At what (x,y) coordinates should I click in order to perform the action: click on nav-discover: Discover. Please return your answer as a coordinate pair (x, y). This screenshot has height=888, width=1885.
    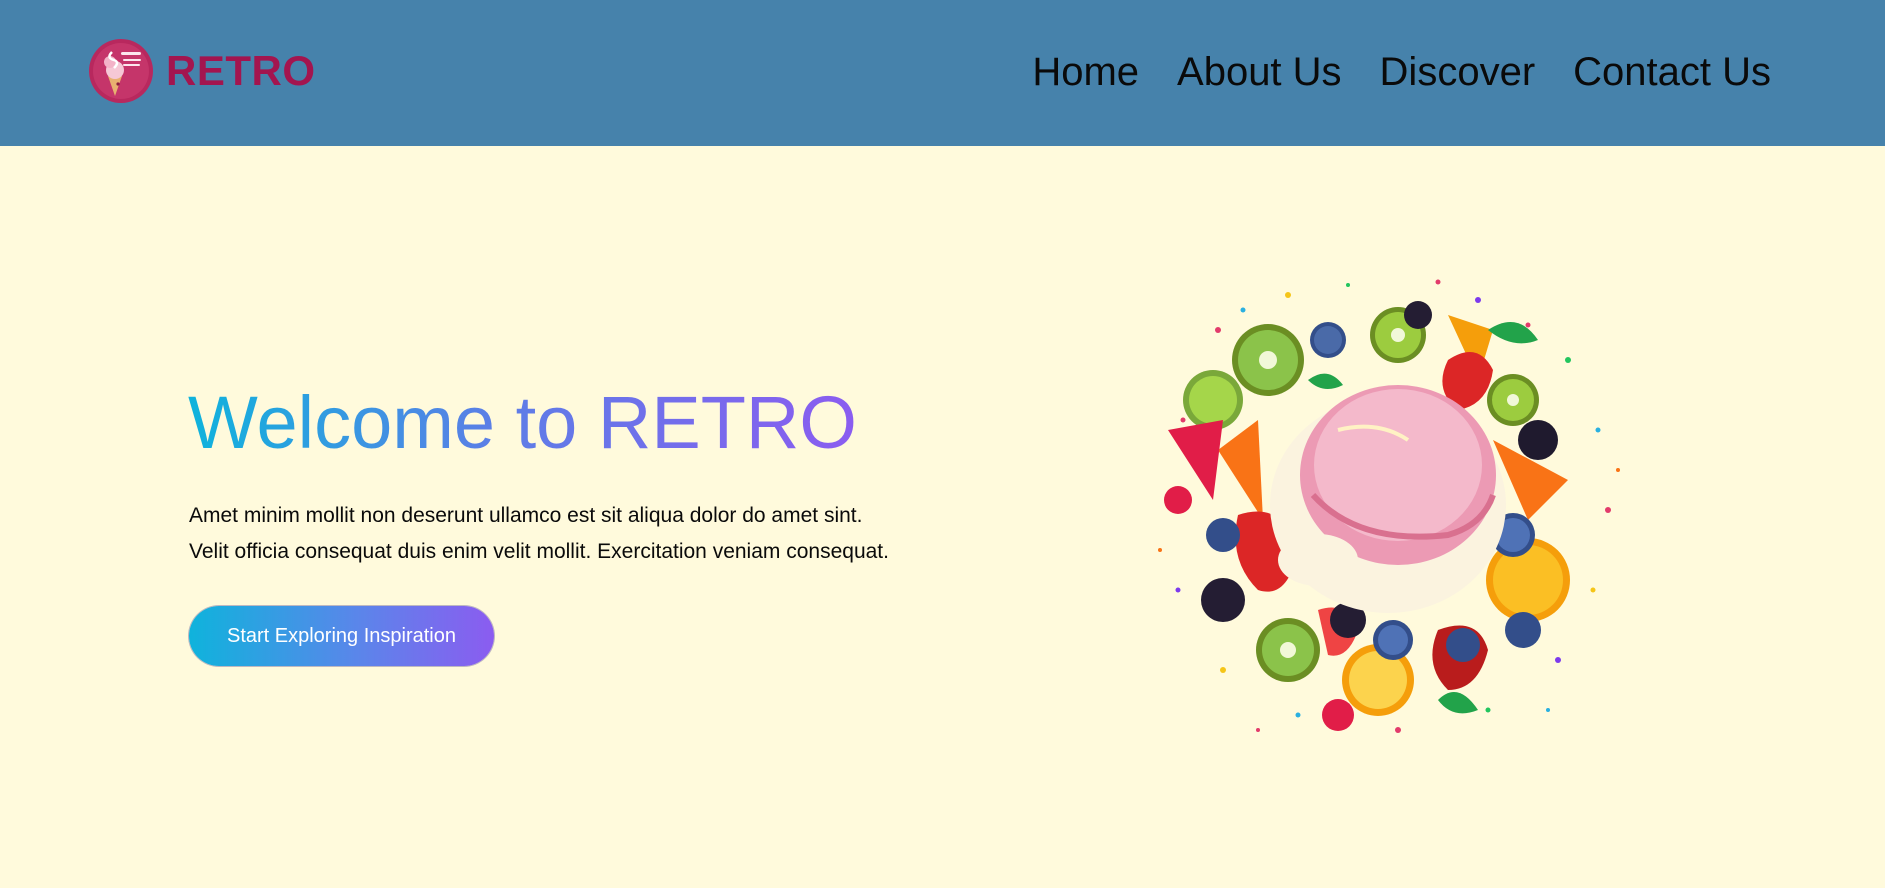
    Looking at the image, I should click on (1458, 72).